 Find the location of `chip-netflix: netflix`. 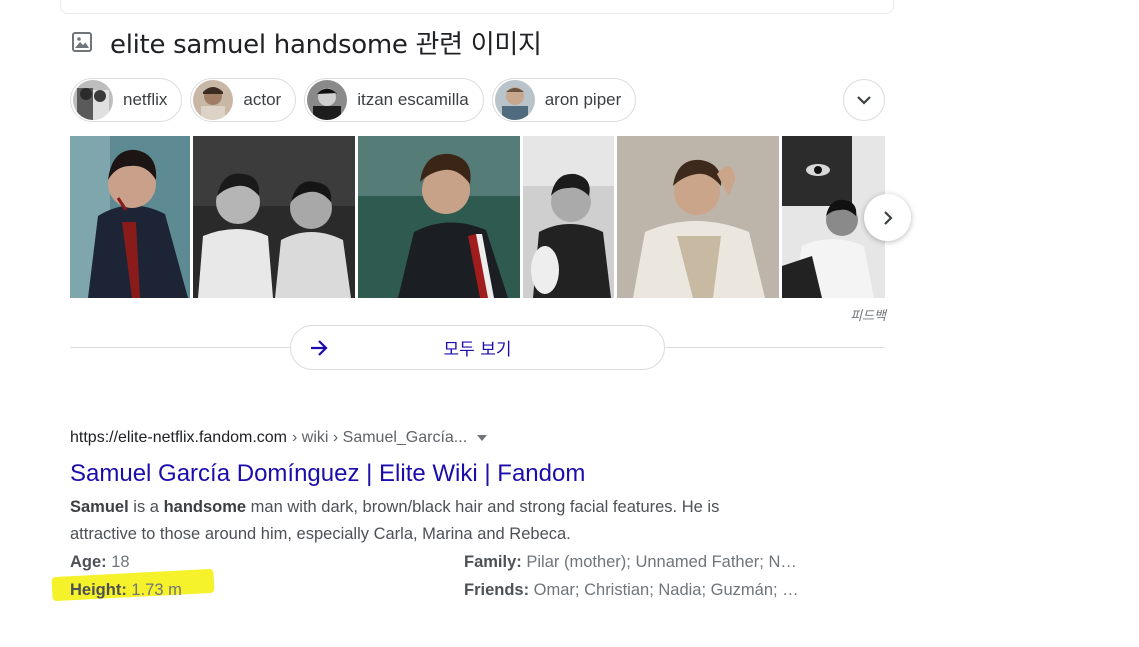

chip-netflix: netflix is located at coordinates (126, 100).